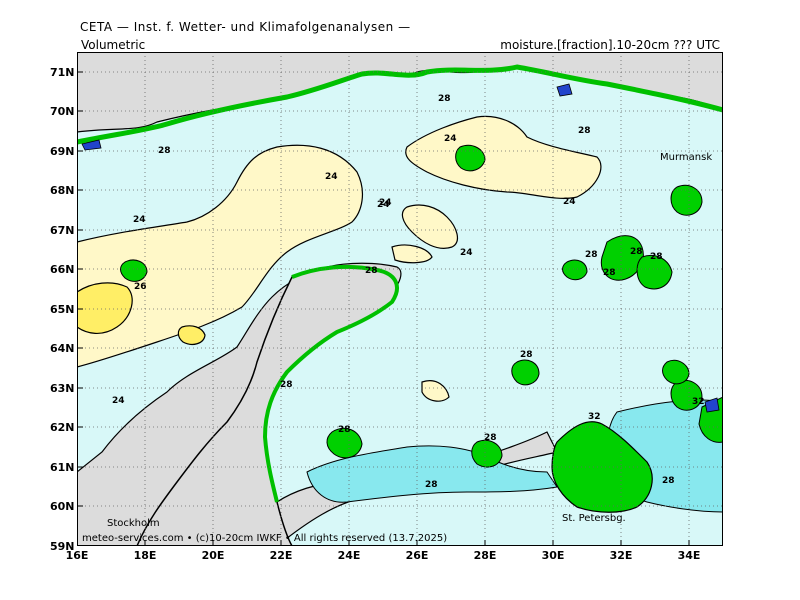 This screenshot has width=800, height=600. Describe the element at coordinates (62, 190) in the screenshot. I see `lat-label-68n: 68N` at that location.